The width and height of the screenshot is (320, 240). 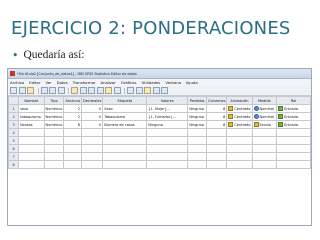 What do you see at coordinates (293, 100) in the screenshot?
I see `column-header: Rol` at bounding box center [293, 100].